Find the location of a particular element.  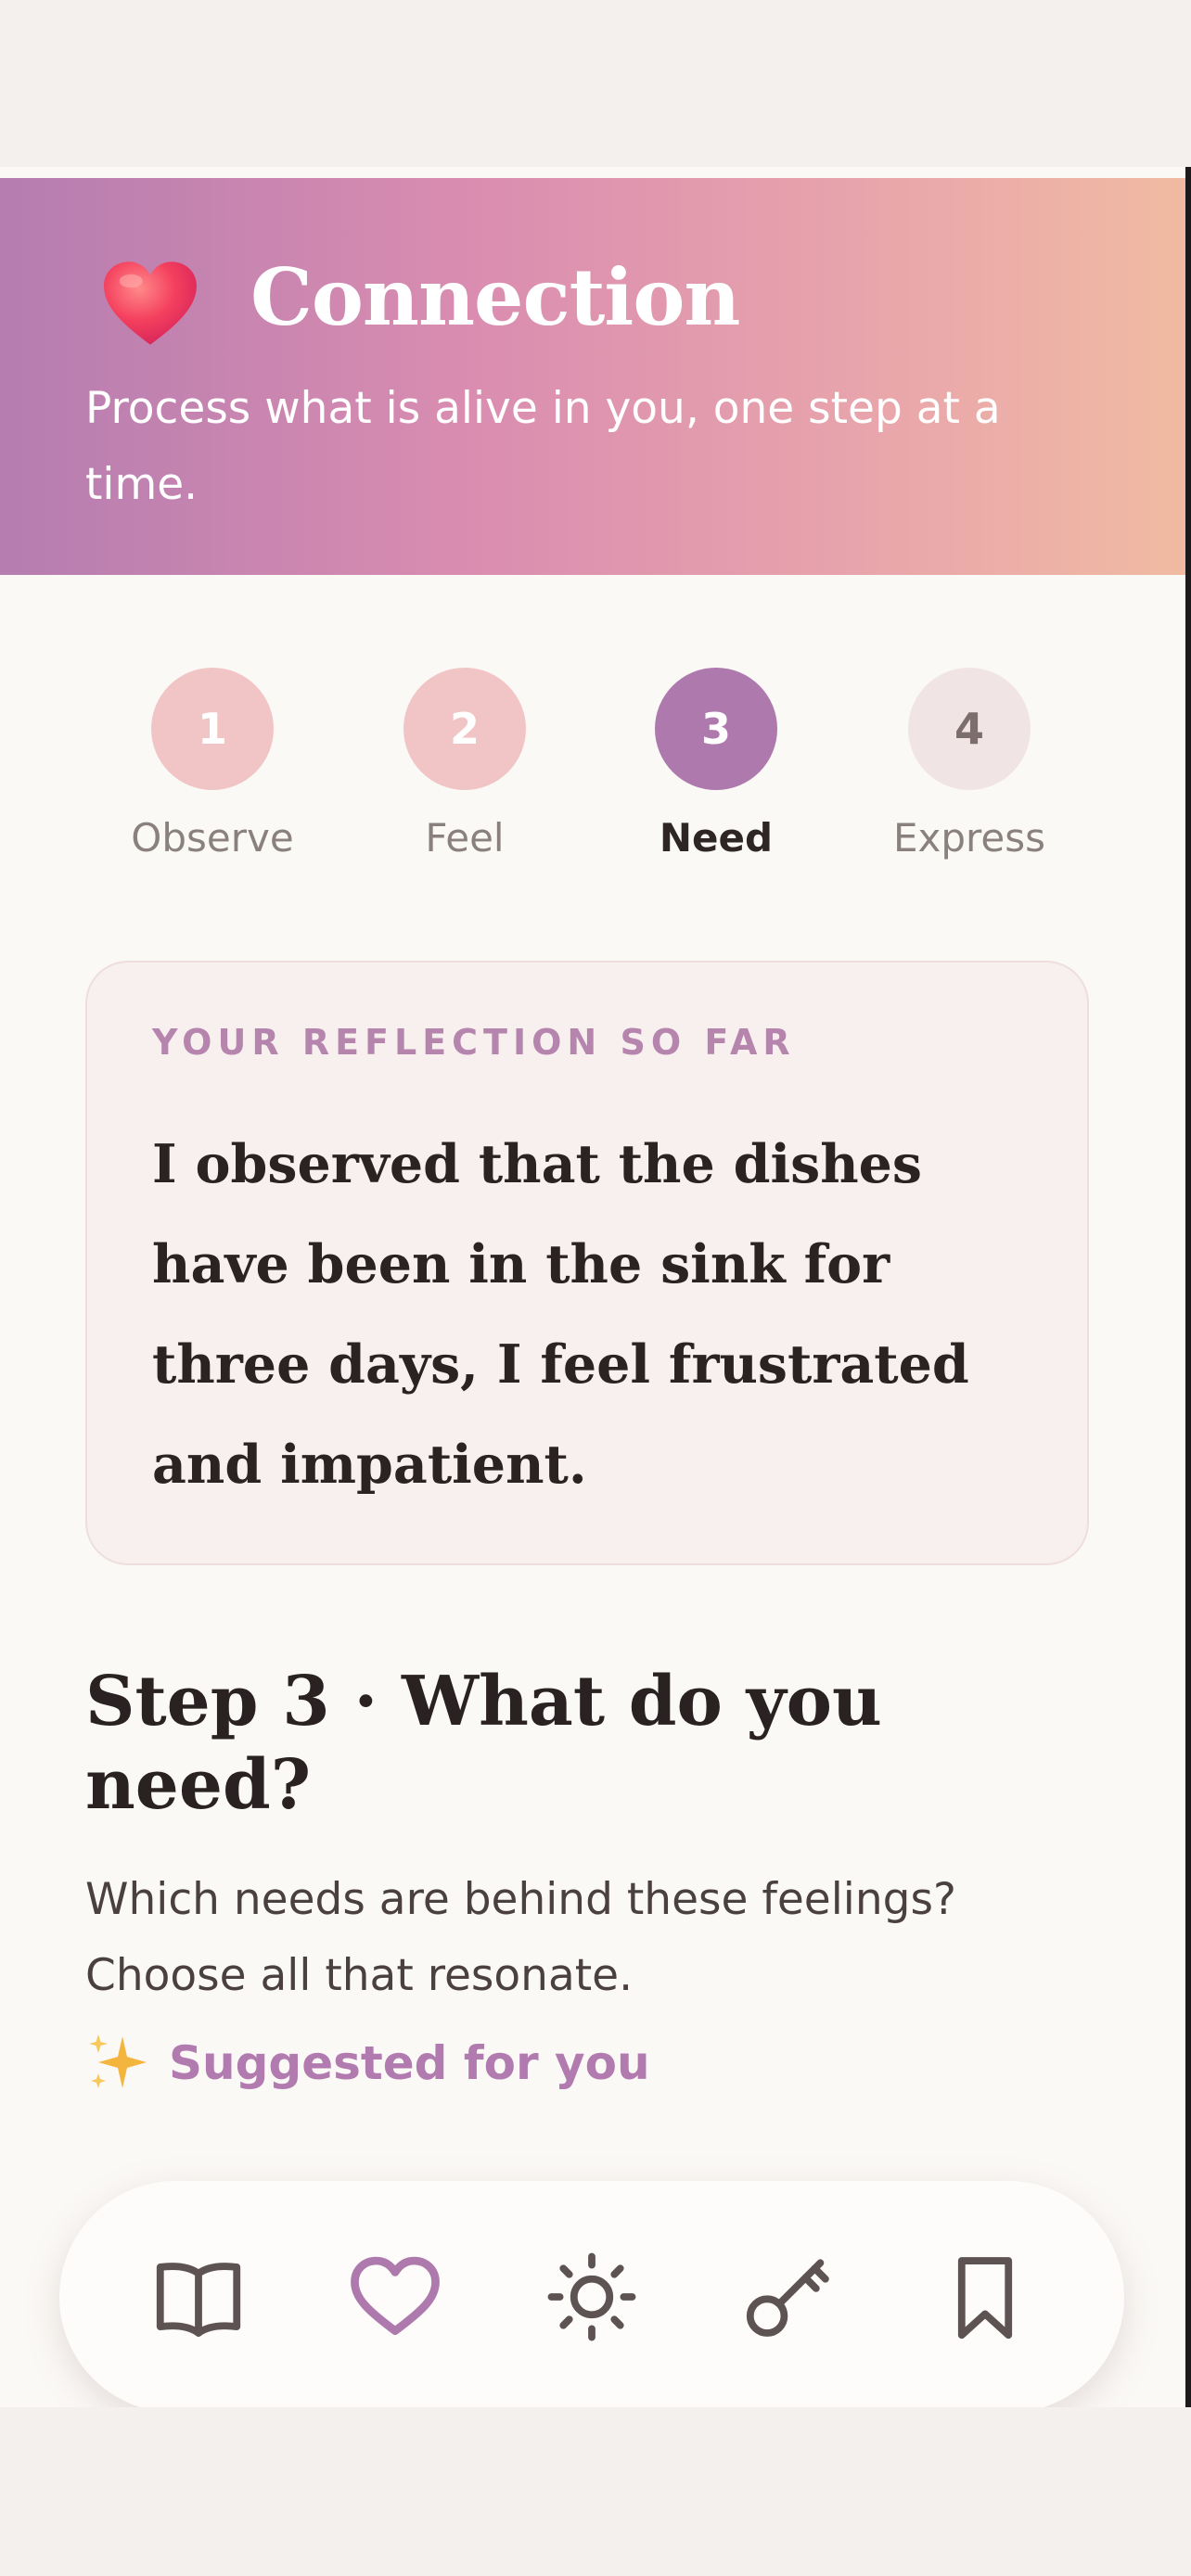

nav-unlock is located at coordinates (788, 2297).